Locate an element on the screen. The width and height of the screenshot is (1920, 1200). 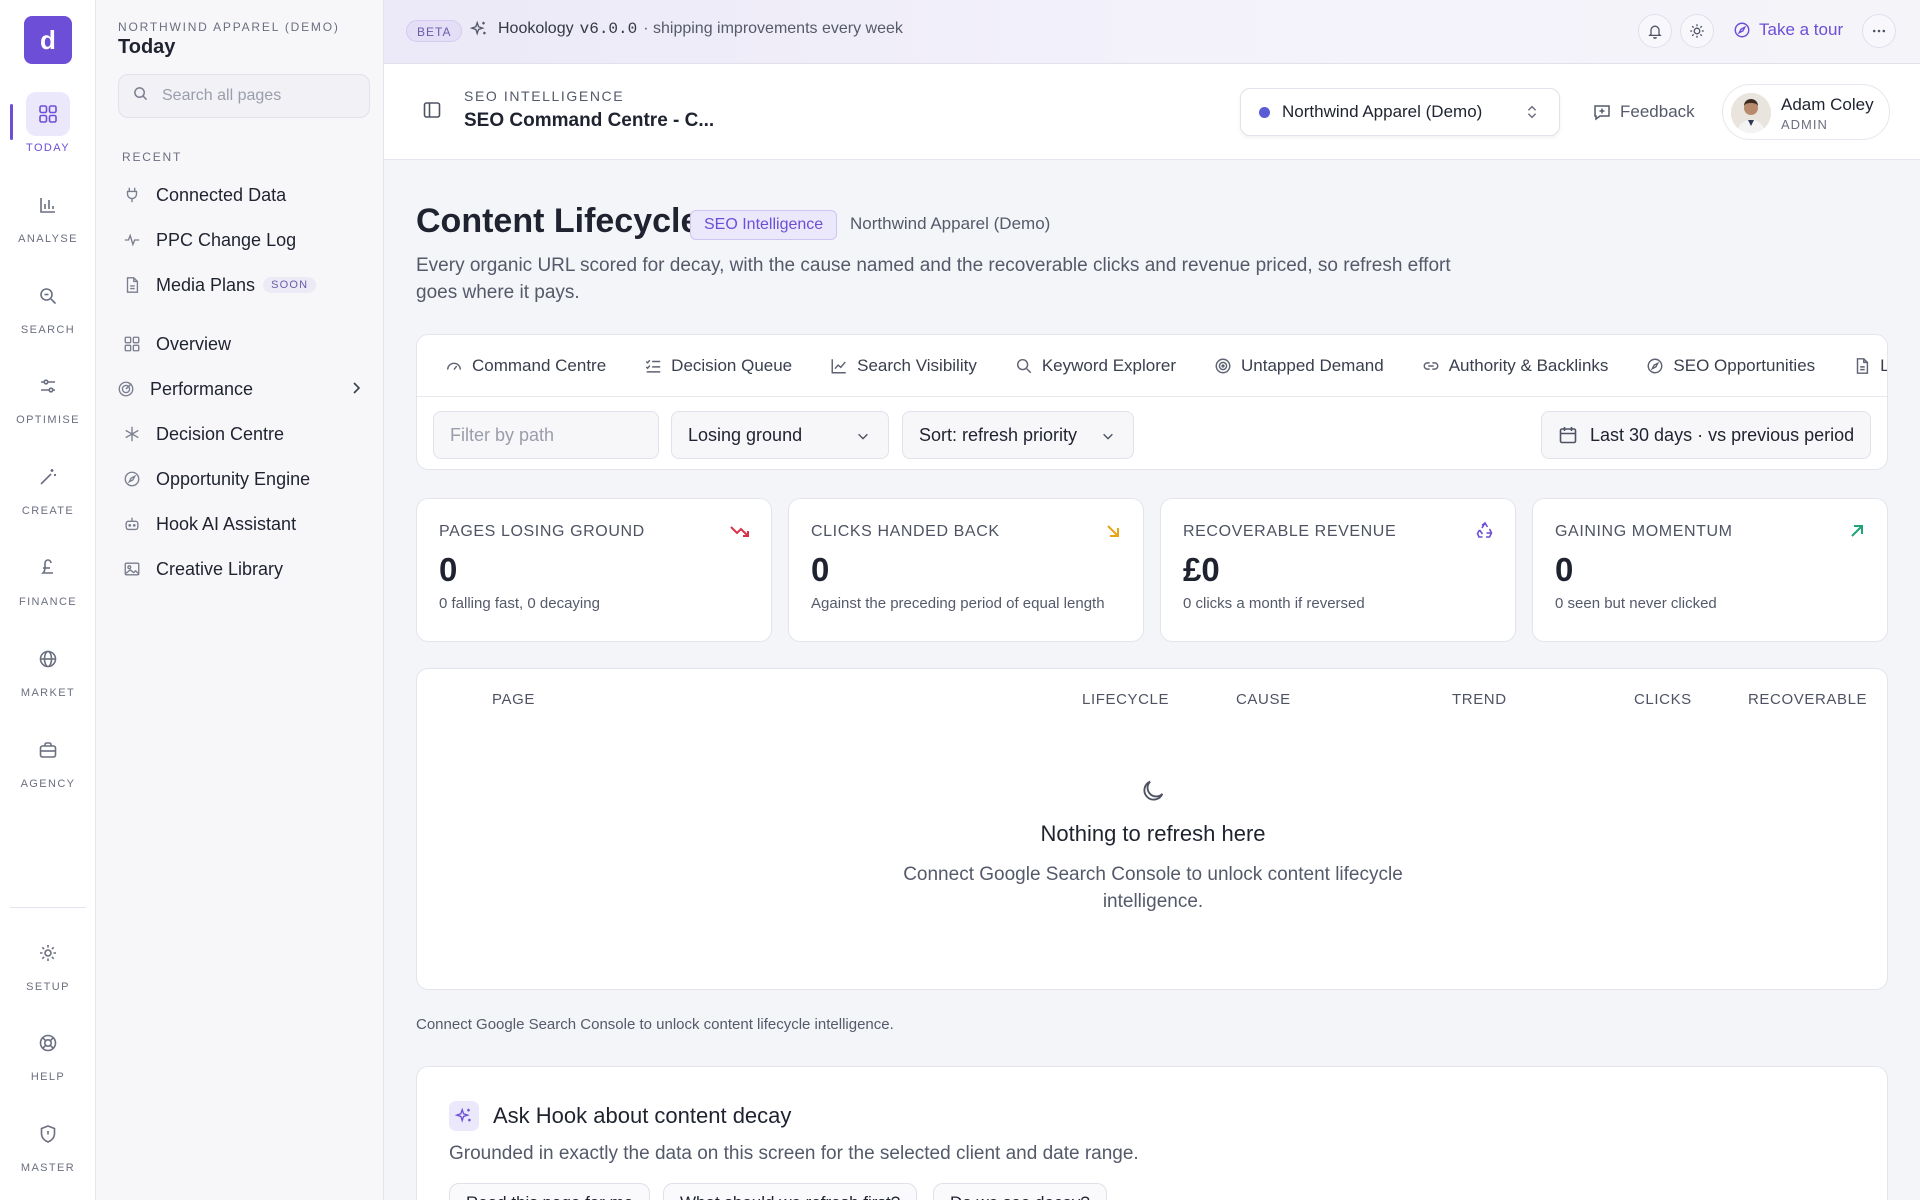
date-range-picker: Last 30 days · vs previous period is located at coordinates (1706, 435).